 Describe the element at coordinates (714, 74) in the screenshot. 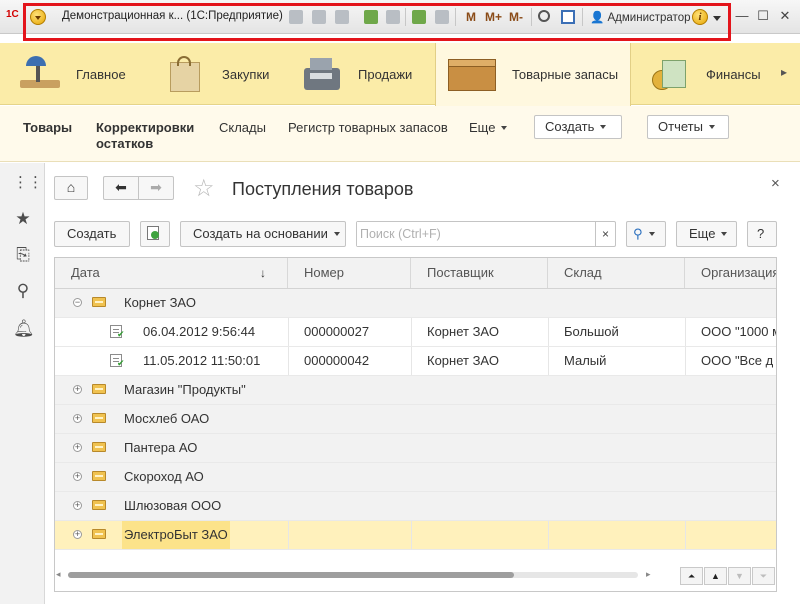

I see `section-finance: Финансы` at that location.